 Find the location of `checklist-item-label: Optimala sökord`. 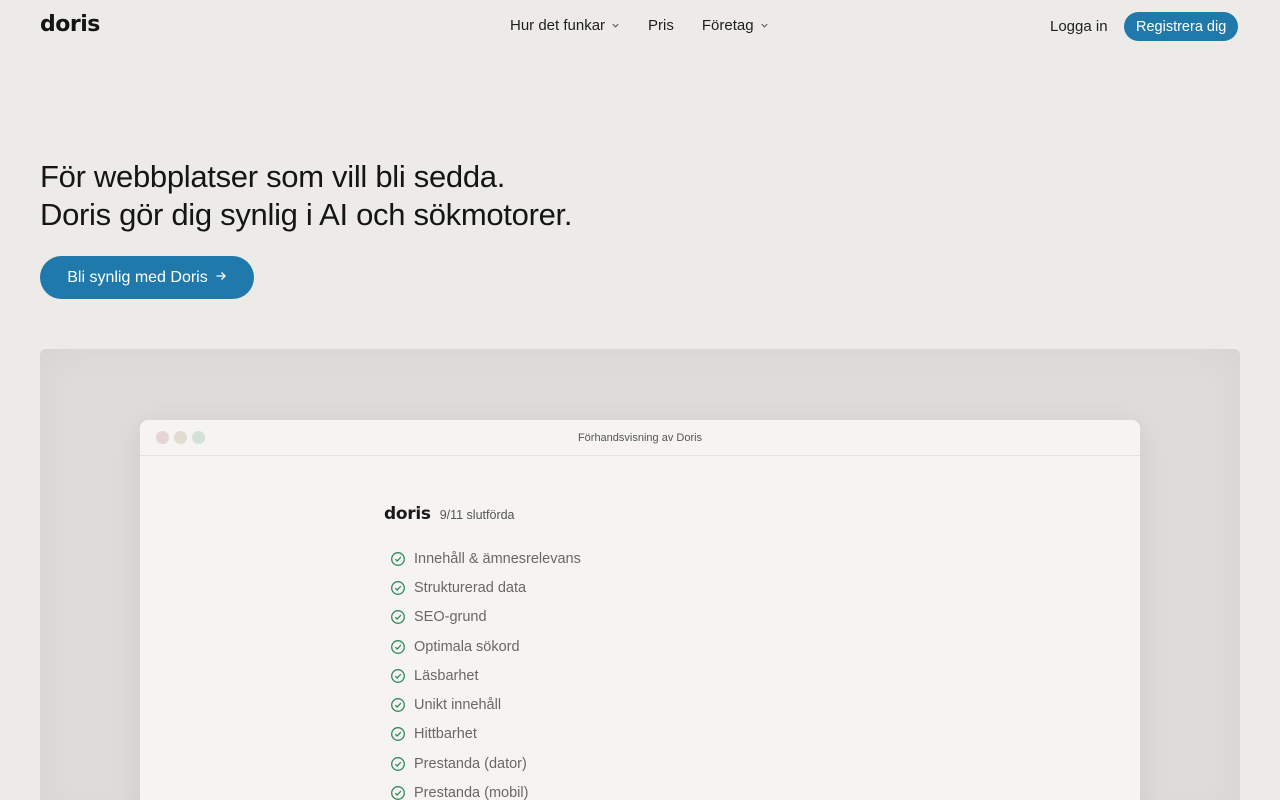

checklist-item-label: Optimala sökord is located at coordinates (467, 646).